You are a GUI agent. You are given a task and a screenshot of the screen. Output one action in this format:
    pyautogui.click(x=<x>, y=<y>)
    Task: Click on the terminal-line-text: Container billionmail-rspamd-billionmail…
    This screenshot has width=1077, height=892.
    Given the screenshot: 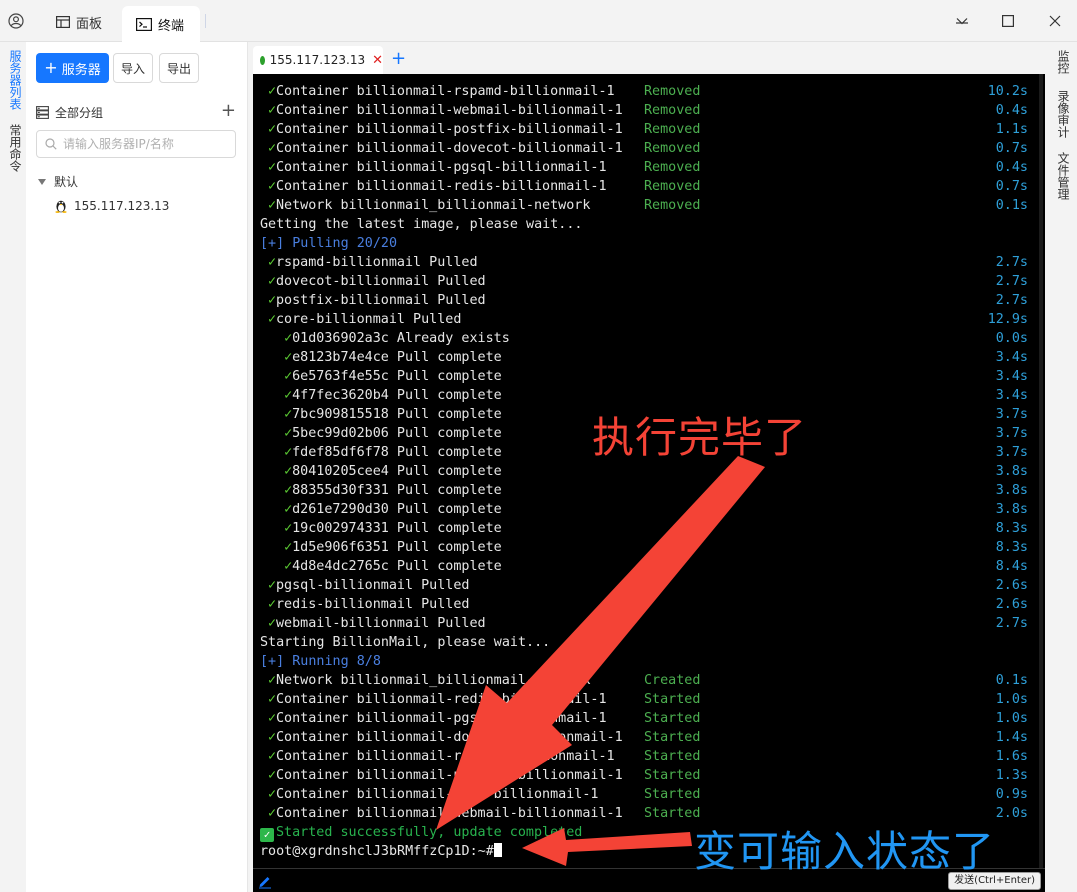 What is the action you would take?
    pyautogui.click(x=445, y=91)
    